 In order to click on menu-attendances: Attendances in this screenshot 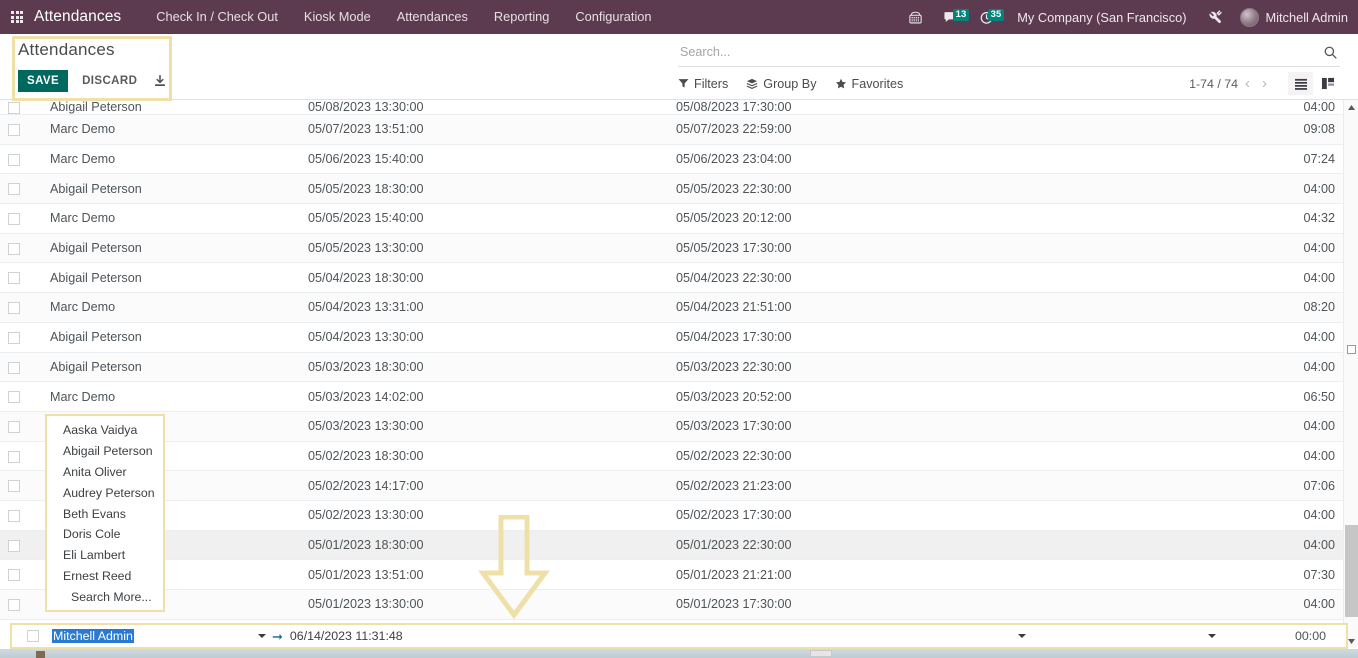, I will do `click(432, 17)`.